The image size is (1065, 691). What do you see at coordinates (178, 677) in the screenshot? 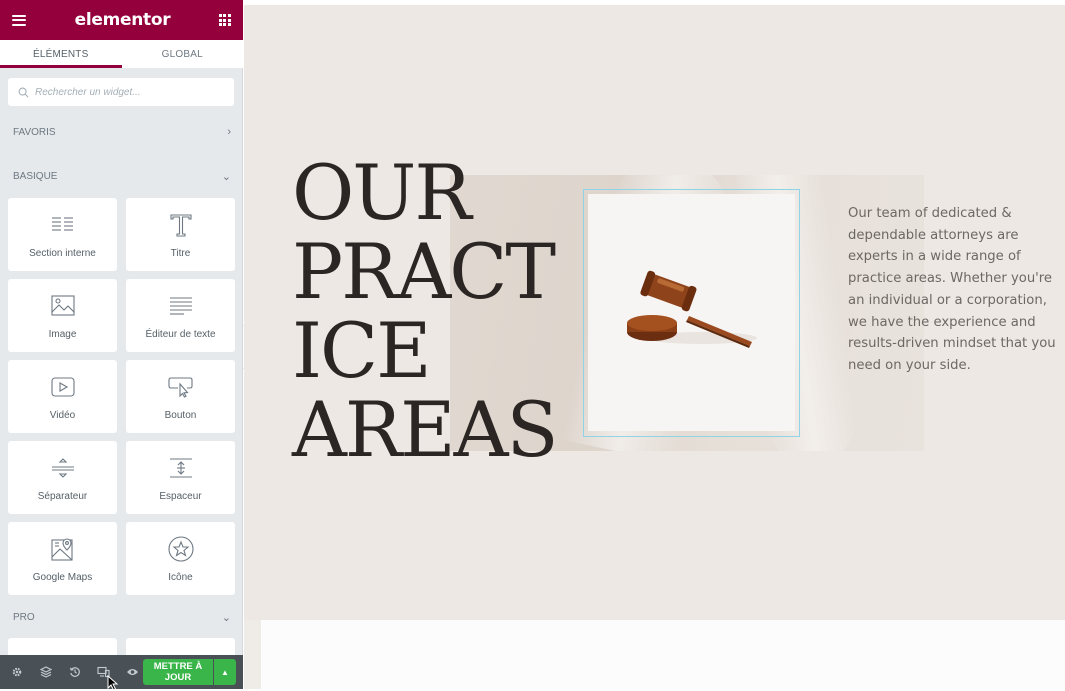
I see `update-label-line2: JOUR` at bounding box center [178, 677].